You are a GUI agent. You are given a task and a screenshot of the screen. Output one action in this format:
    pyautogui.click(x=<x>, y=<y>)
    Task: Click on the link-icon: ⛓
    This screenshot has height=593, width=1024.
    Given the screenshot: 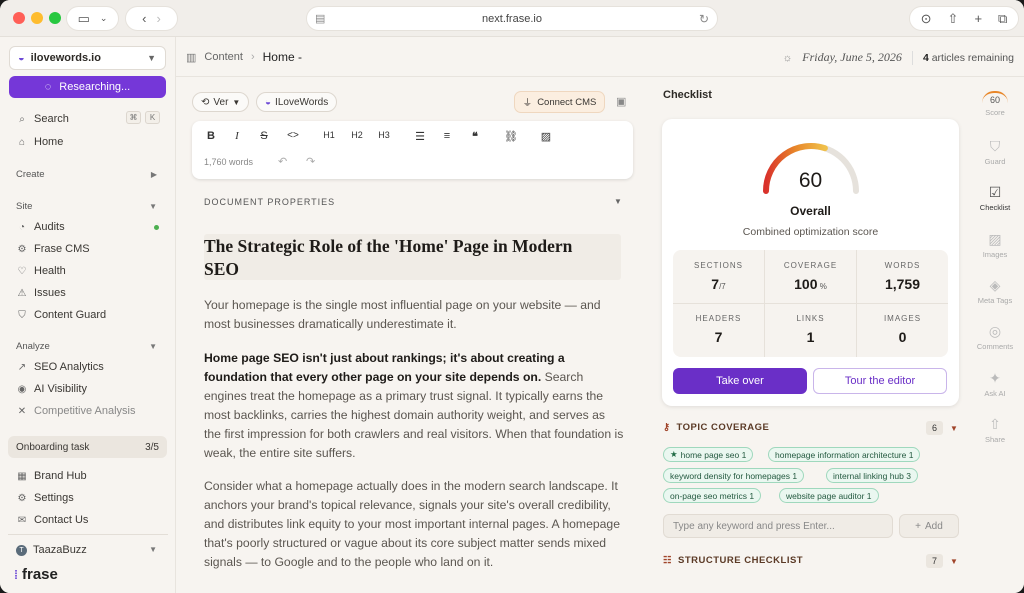 What is the action you would take?
    pyautogui.click(x=511, y=136)
    